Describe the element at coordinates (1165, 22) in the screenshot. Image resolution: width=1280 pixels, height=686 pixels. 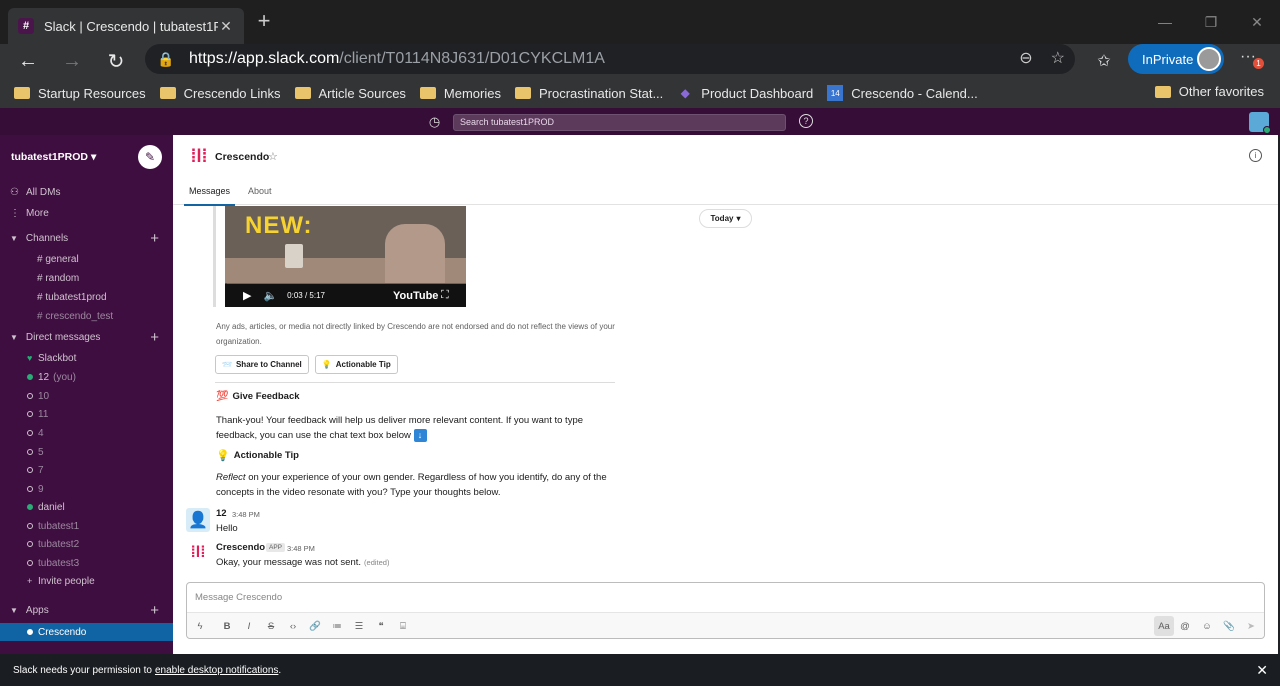
I see `minimize-icon: —` at that location.